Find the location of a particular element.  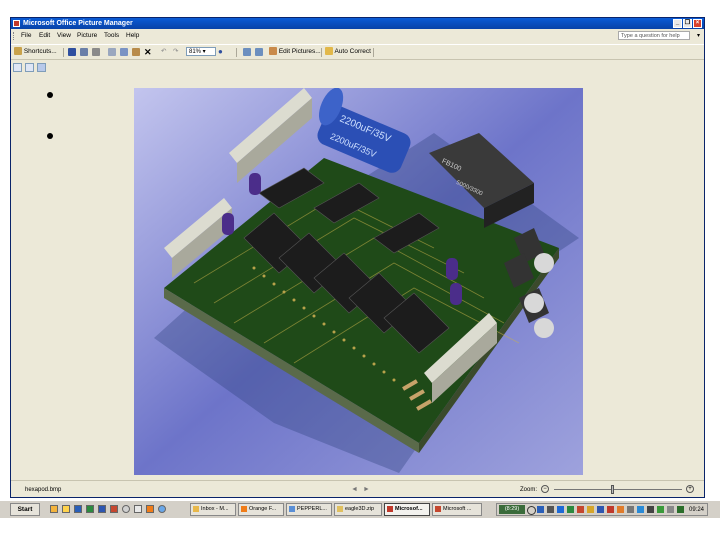

info-icon is located at coordinates (531, 510).